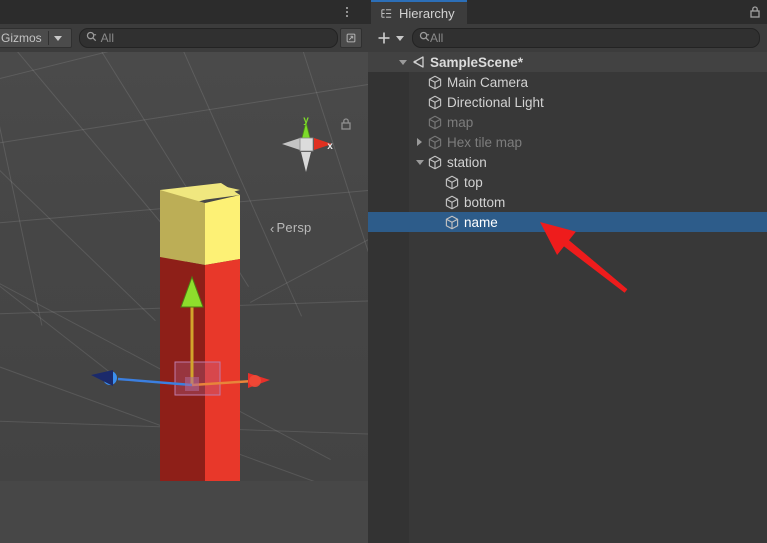 Image resolution: width=767 pixels, height=543 pixels. Describe the element at coordinates (477, 62) in the screenshot. I see `tree-item-label: SampleScene*` at that location.